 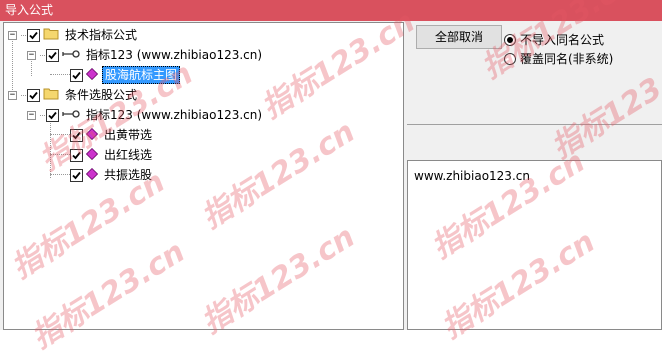 What do you see at coordinates (29, 10) in the screenshot?
I see `window-title: 导入公式` at bounding box center [29, 10].